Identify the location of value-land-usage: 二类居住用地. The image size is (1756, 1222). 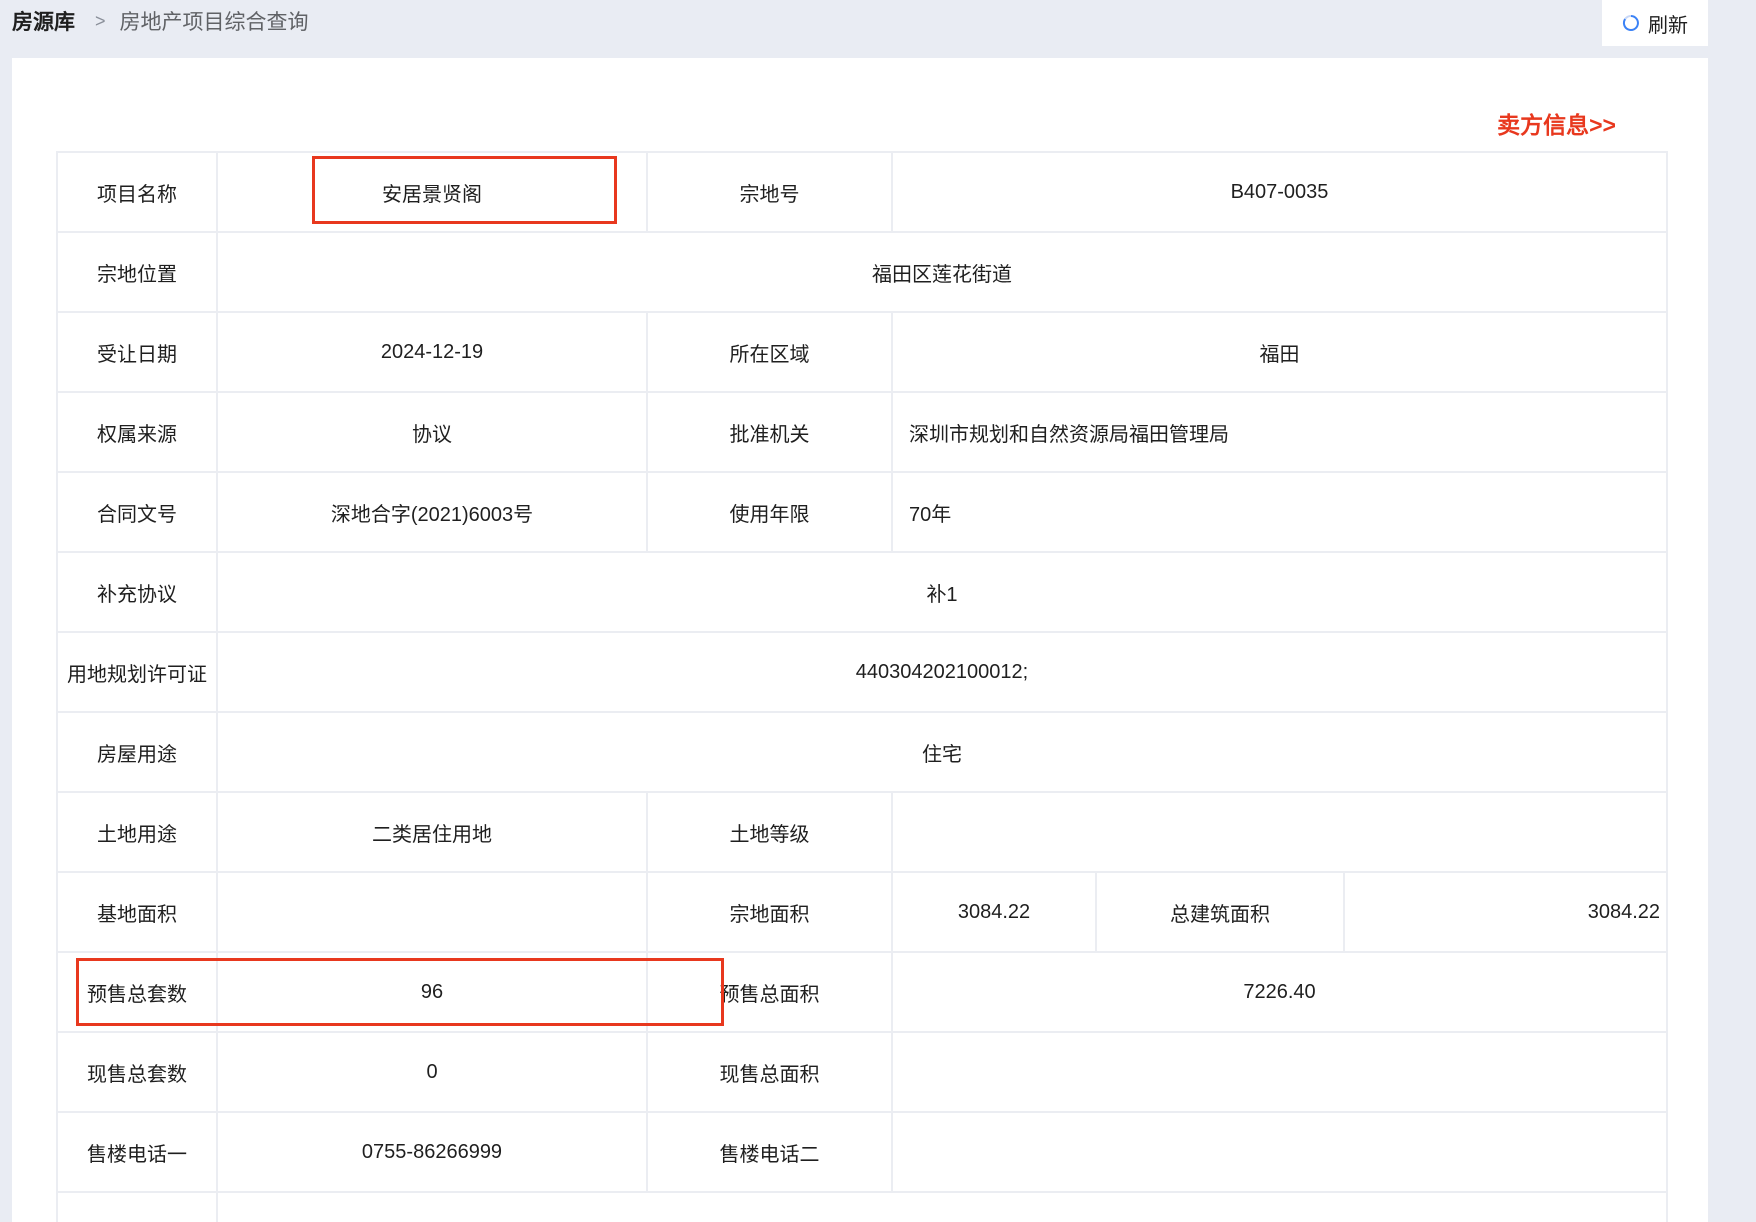
(432, 832).